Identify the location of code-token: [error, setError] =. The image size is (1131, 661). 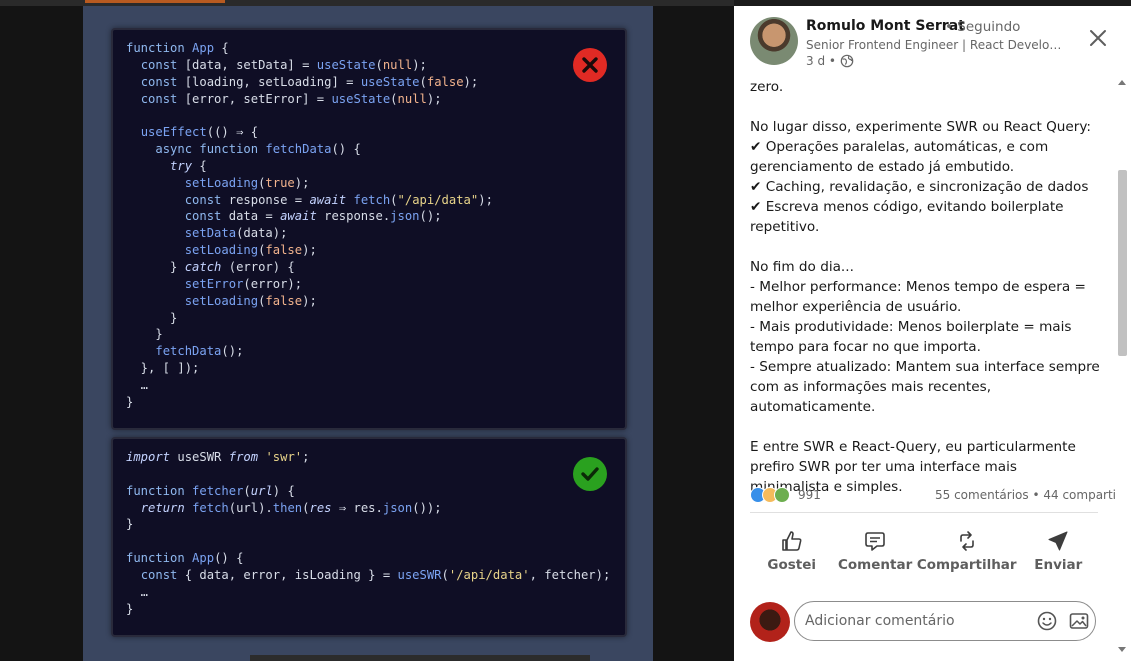
(254, 98).